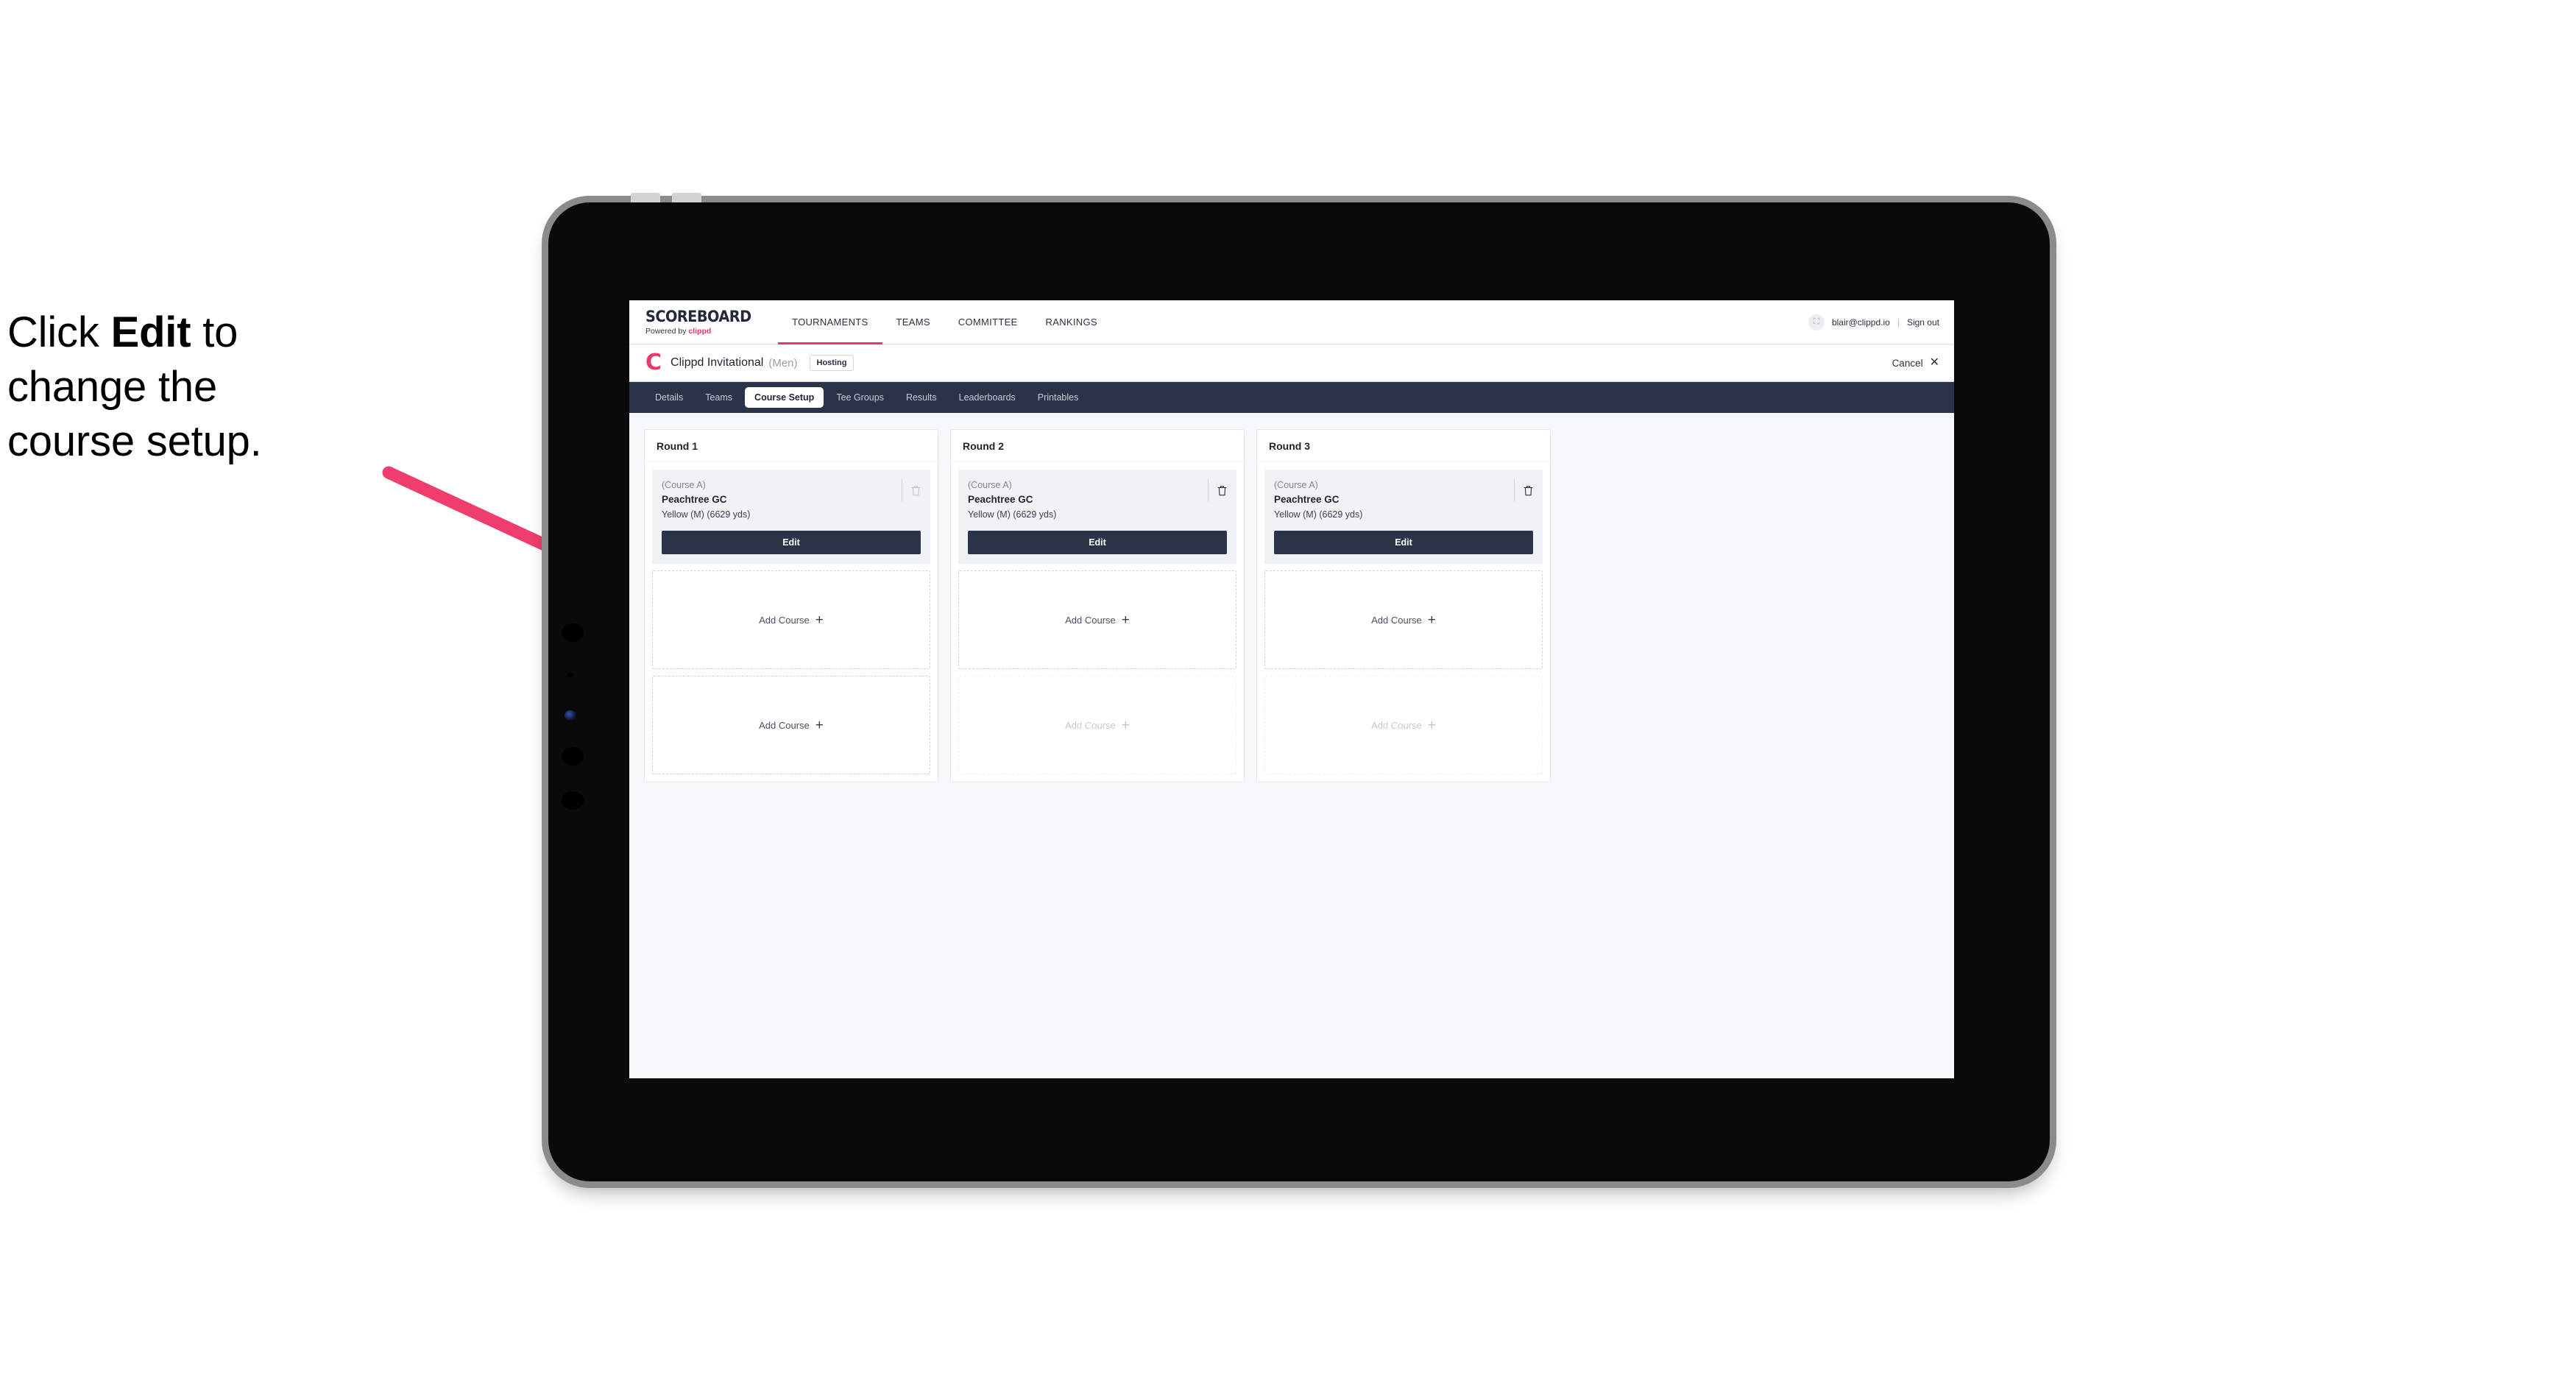  Describe the element at coordinates (59, 332) in the screenshot. I see `annotation-line-1-pre: Click` at that location.